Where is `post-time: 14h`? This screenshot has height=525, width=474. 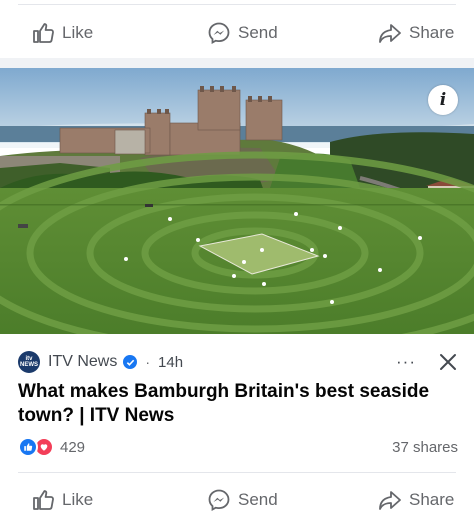 post-time: 14h is located at coordinates (171, 362).